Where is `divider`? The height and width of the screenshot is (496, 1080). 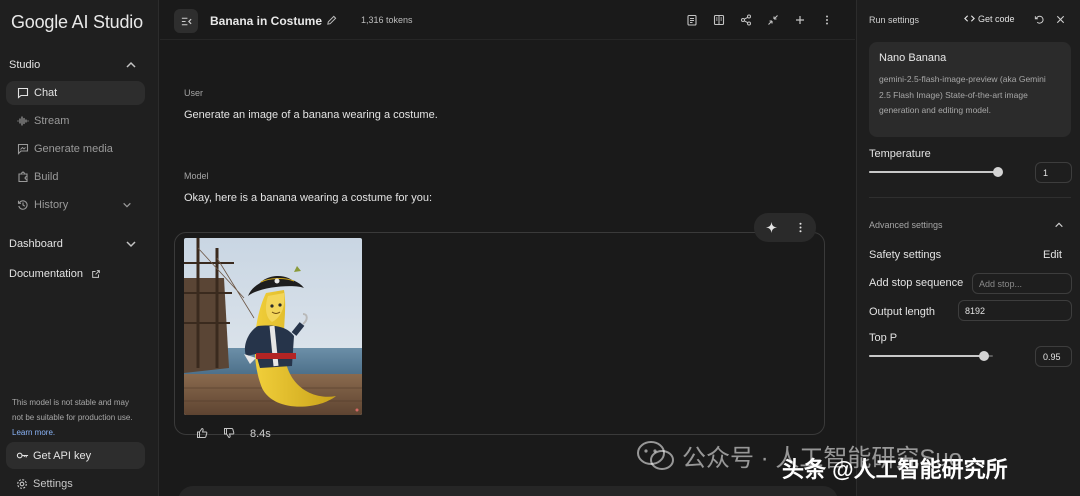
divider is located at coordinates (970, 197).